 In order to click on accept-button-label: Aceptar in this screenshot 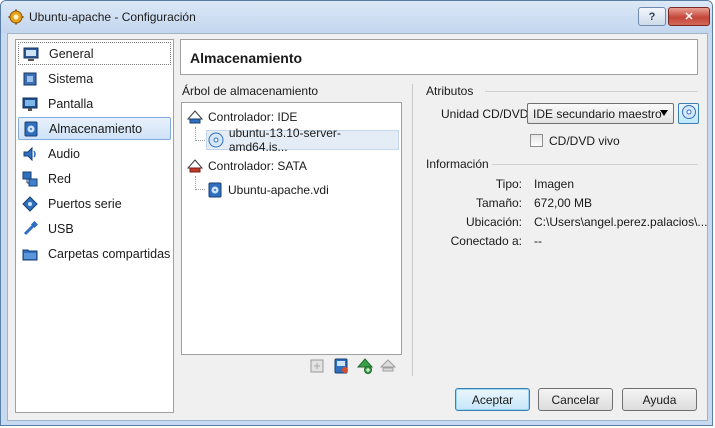, I will do `click(492, 399)`.